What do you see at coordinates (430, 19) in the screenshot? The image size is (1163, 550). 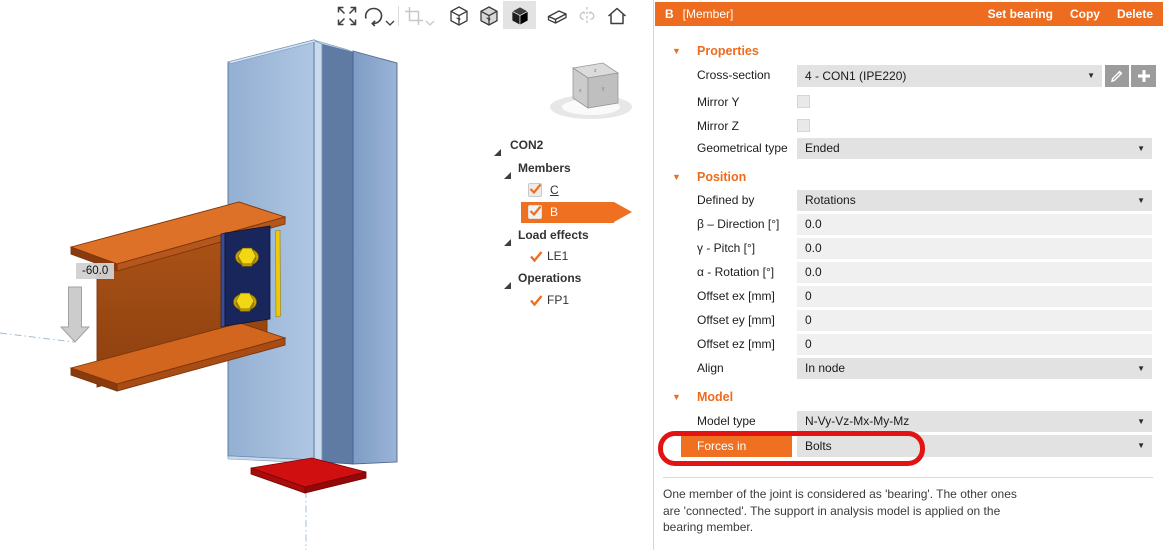 I see `crop-dropdown-chevron` at bounding box center [430, 19].